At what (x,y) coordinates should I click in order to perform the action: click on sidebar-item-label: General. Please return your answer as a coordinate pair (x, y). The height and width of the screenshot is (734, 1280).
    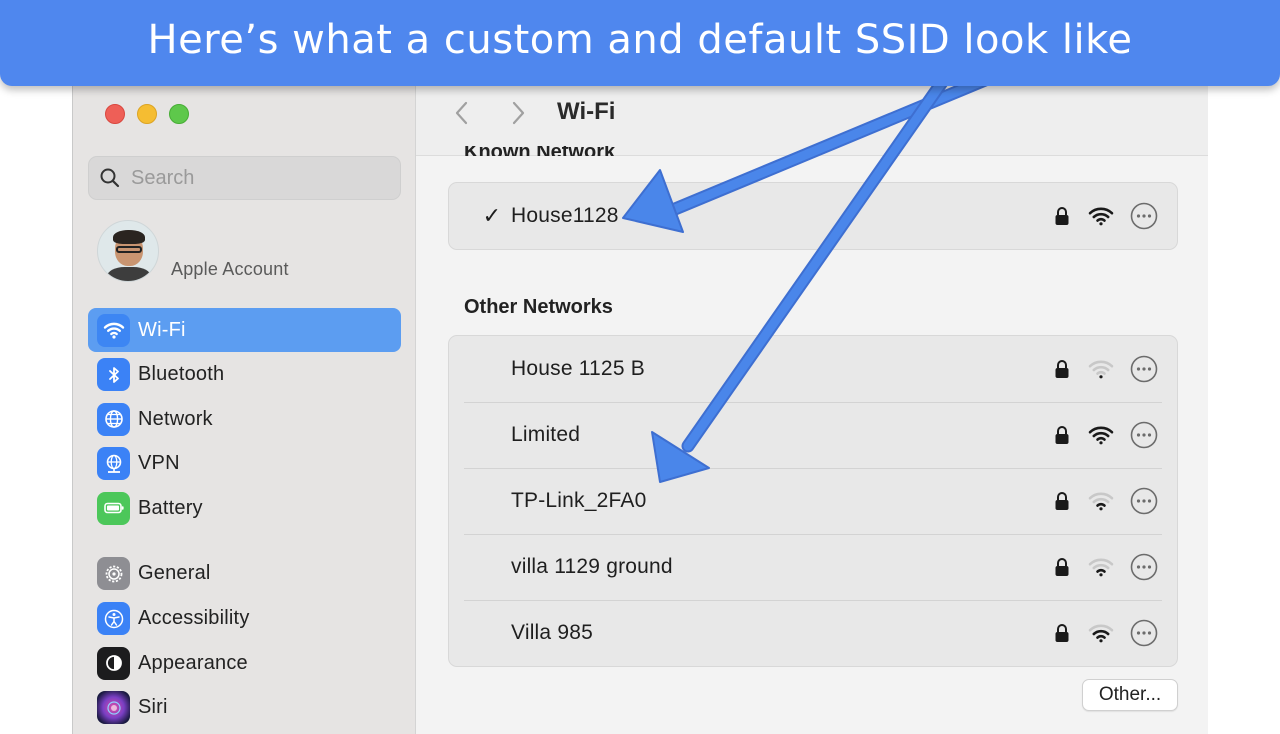
    Looking at the image, I should click on (174, 573).